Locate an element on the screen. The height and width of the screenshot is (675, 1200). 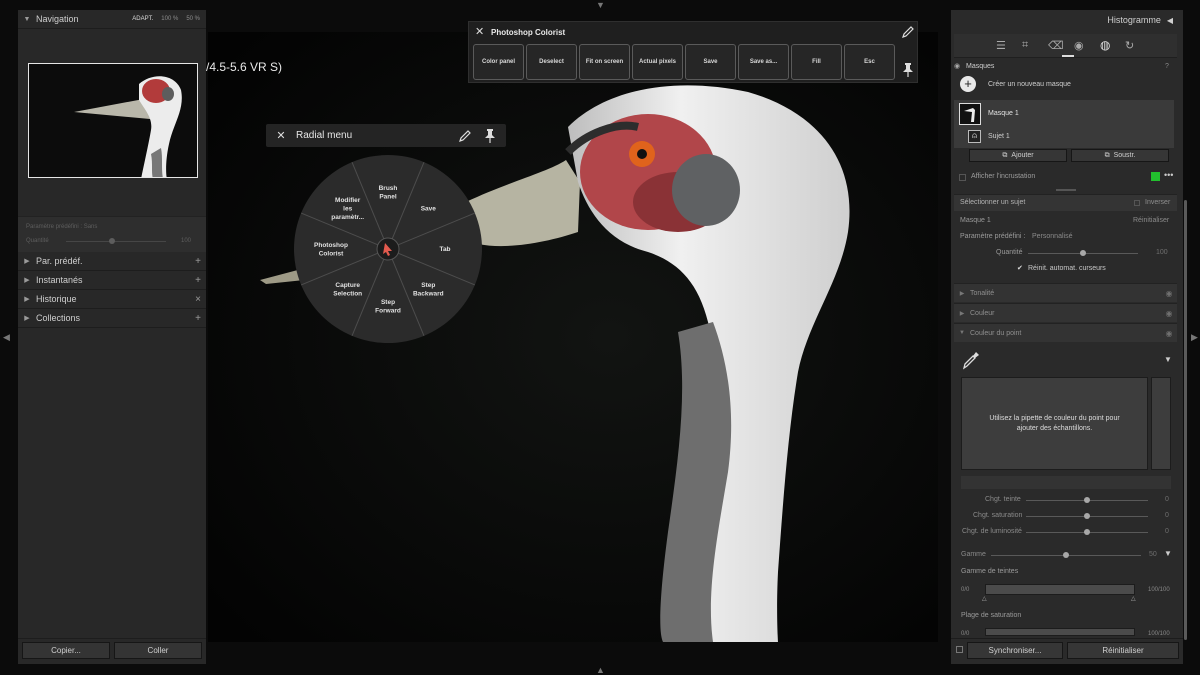
masking-icon: ◍ is located at coordinates (1105, 45).